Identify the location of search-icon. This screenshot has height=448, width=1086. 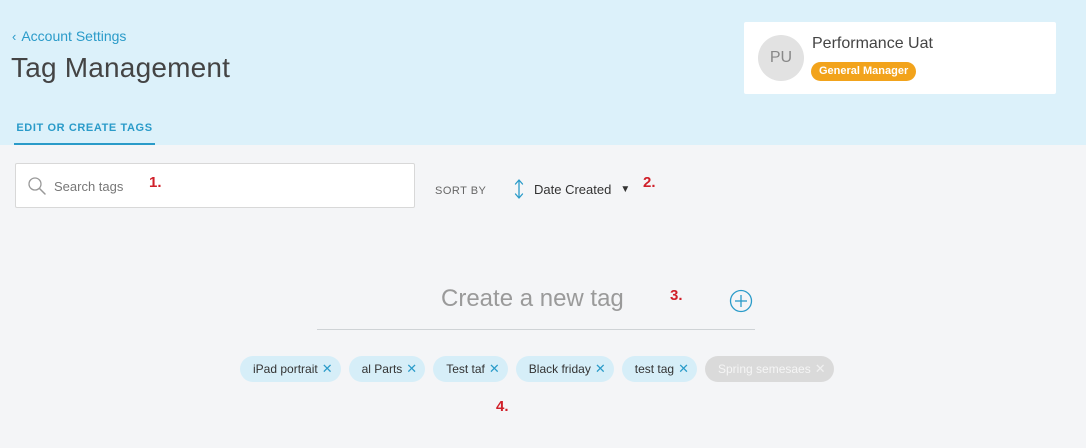
(37, 186).